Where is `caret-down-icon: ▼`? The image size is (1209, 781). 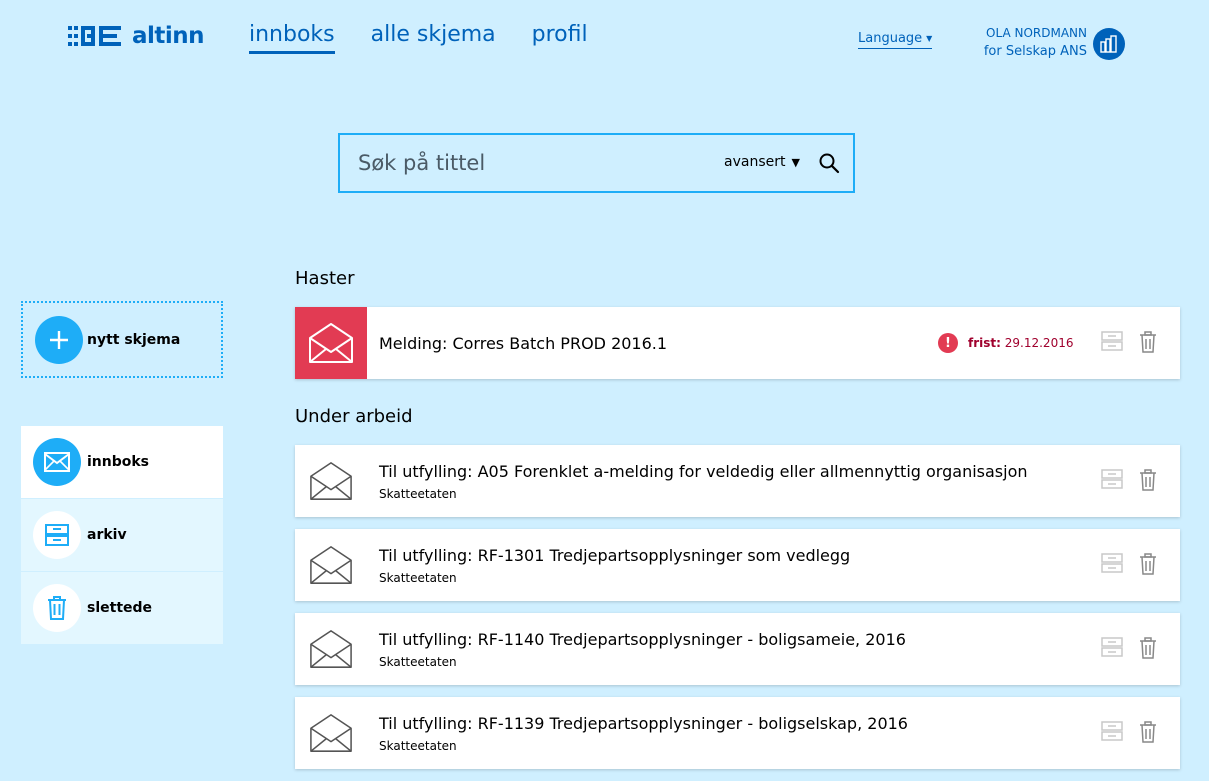 caret-down-icon: ▼ is located at coordinates (929, 38).